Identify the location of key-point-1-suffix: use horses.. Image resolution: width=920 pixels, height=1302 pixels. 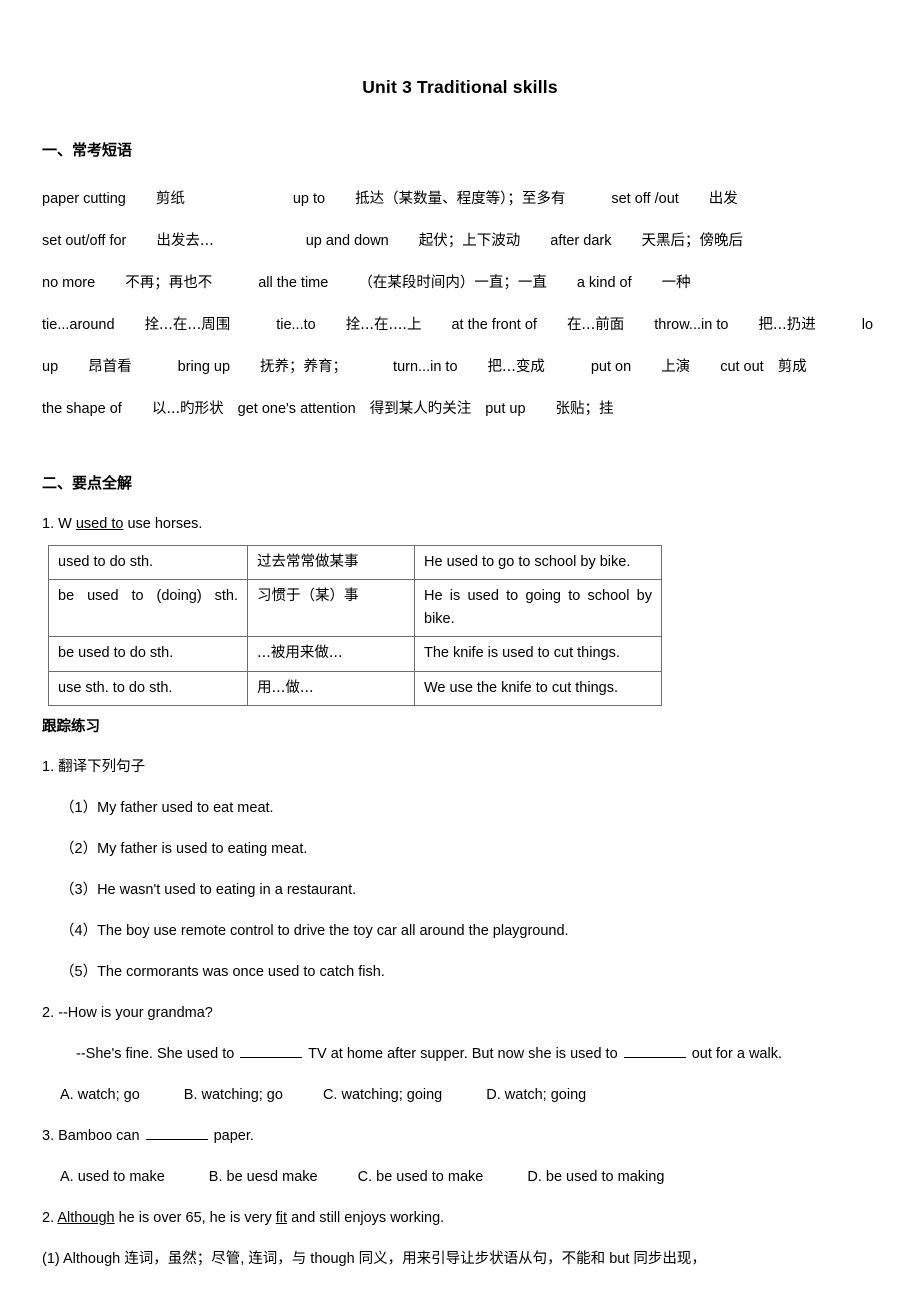
(163, 523).